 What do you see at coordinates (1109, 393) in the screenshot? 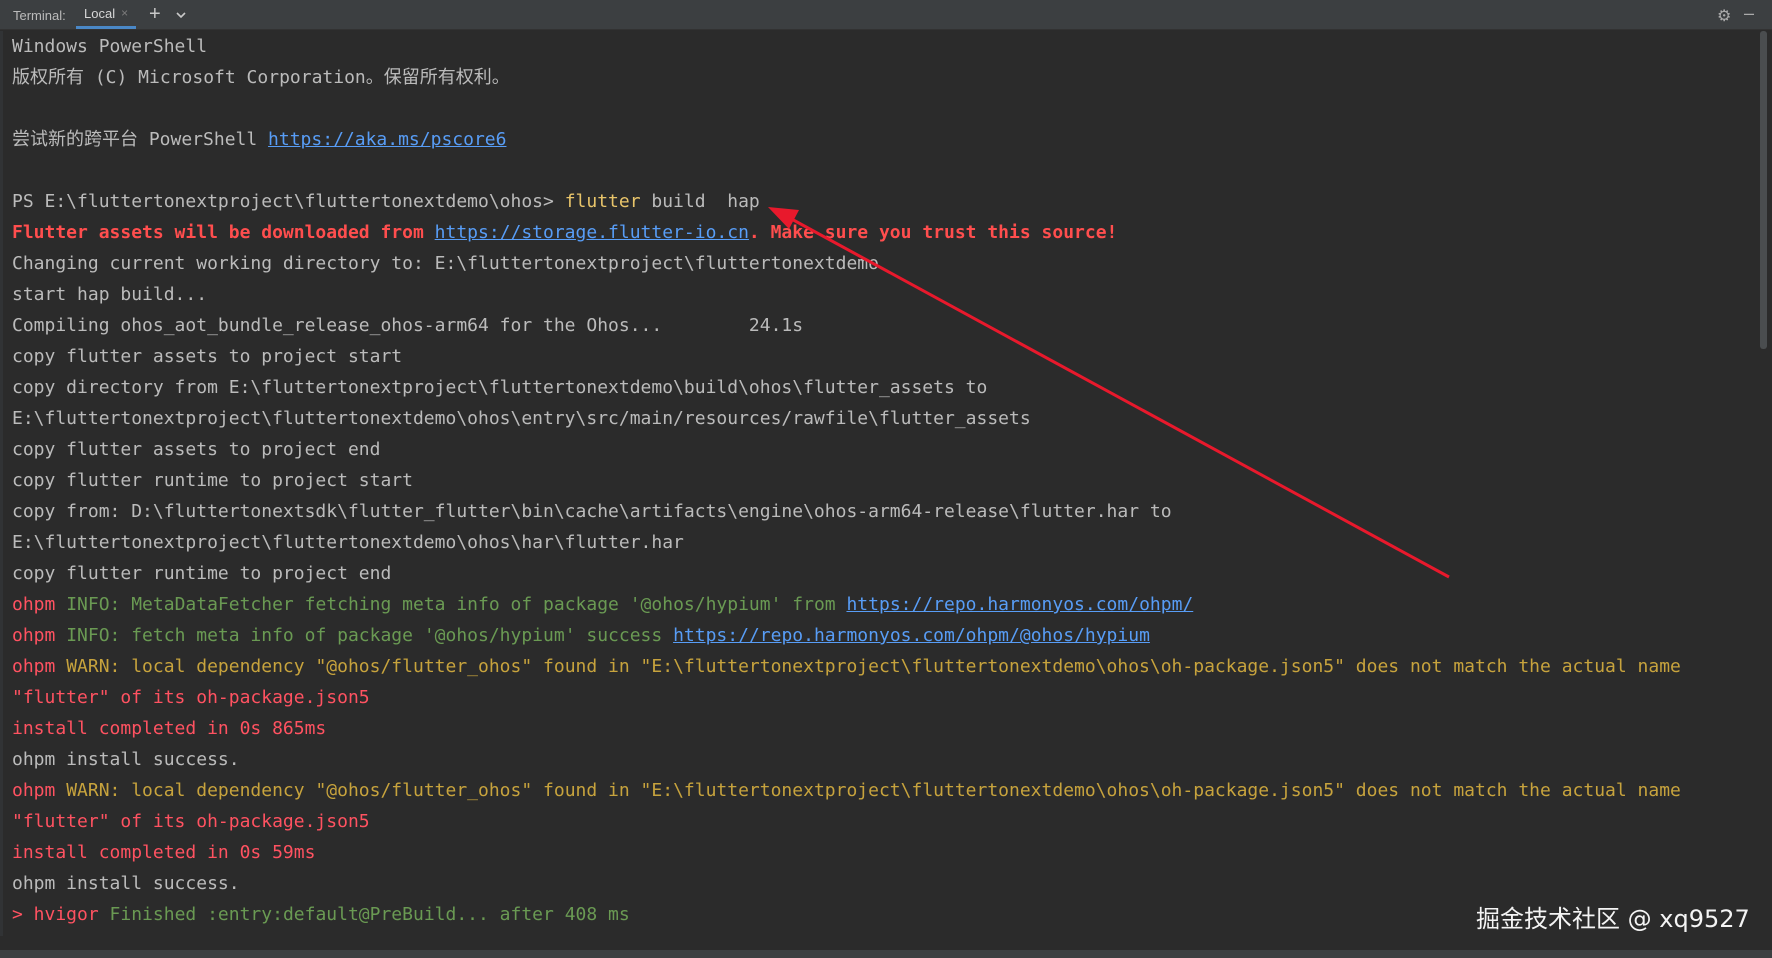
I see `annotation-arrow` at bounding box center [1109, 393].